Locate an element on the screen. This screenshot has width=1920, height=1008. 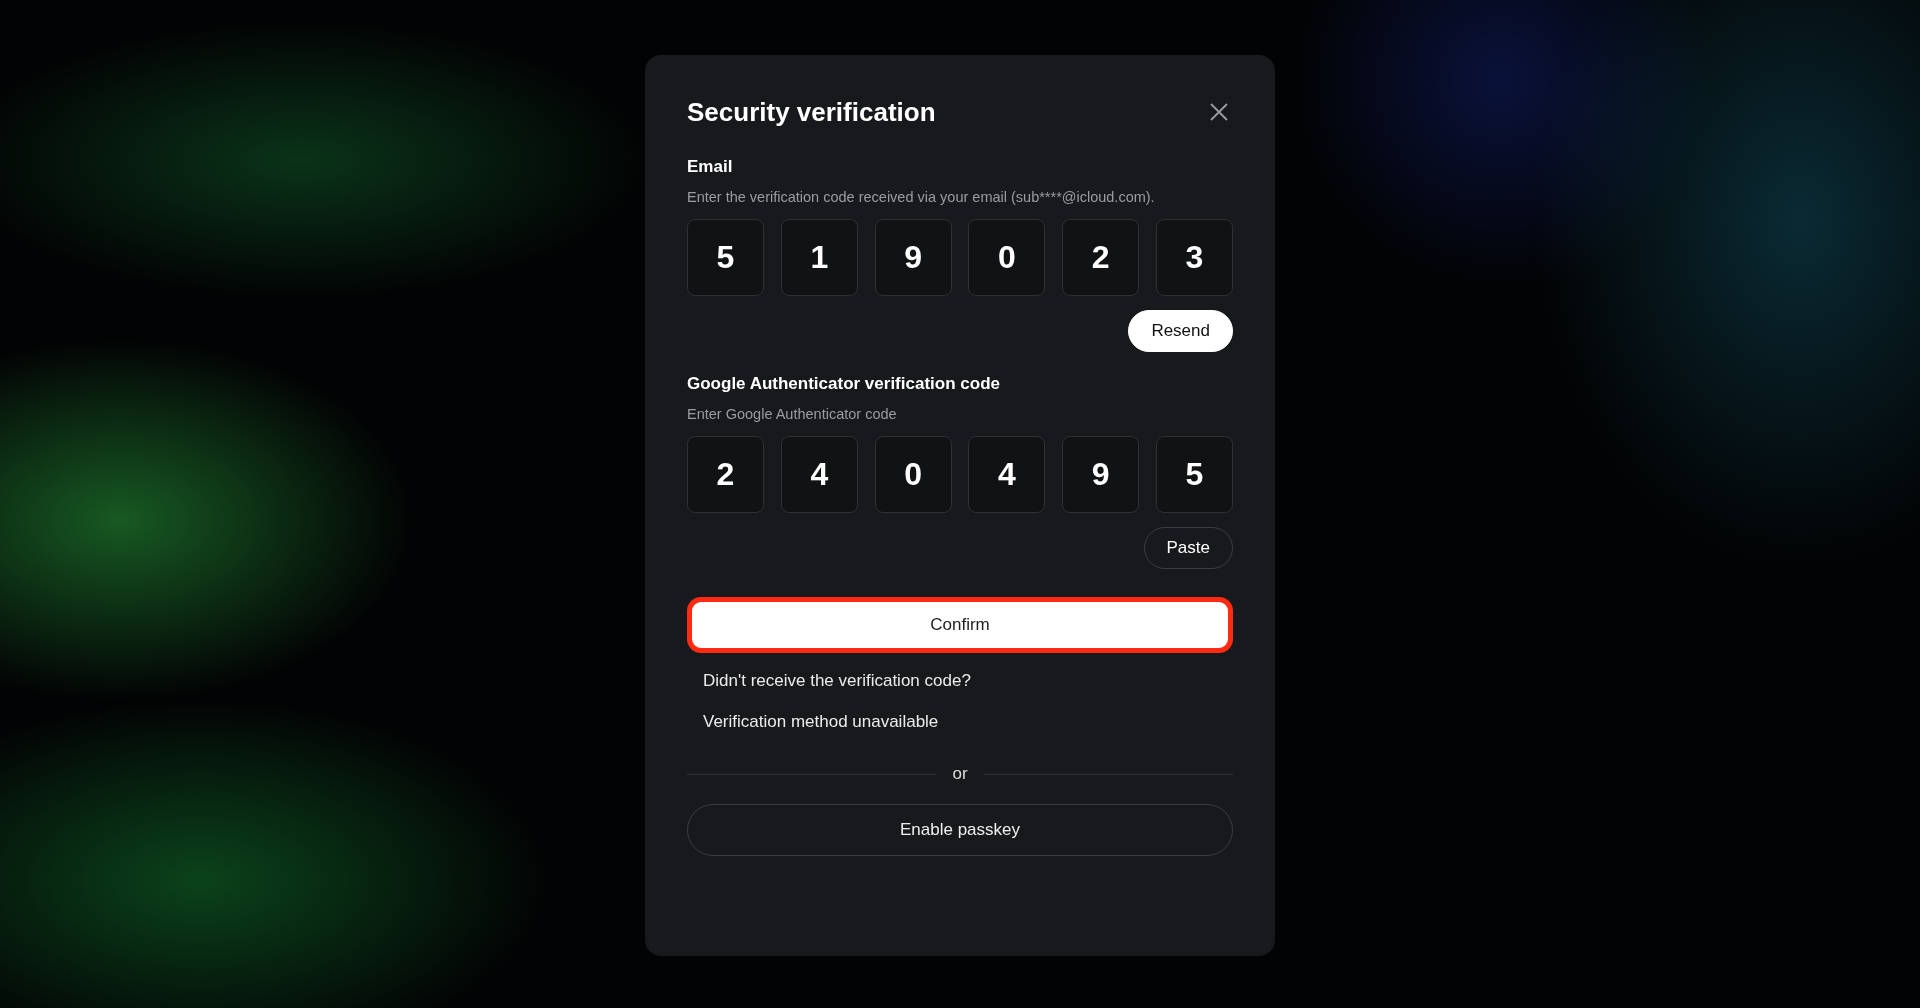
section-hint: Enter the verification code received via your email (sub****@icloud.com). is located at coordinates (921, 197).